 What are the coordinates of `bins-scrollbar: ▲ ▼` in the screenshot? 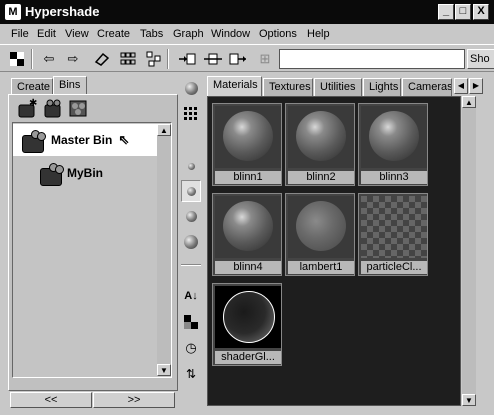 It's located at (164, 250).